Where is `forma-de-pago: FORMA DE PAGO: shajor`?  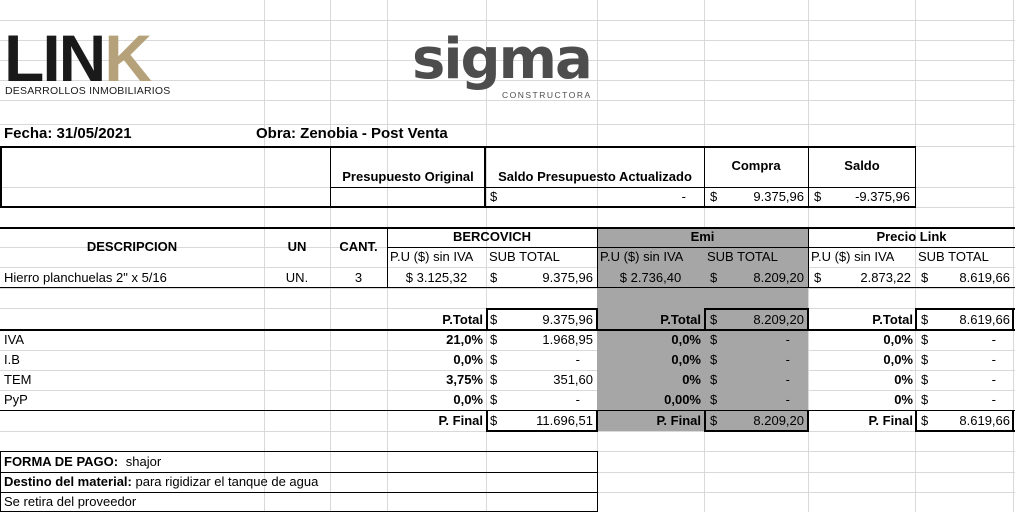 forma-de-pago: FORMA DE PAGO: shajor is located at coordinates (82, 462).